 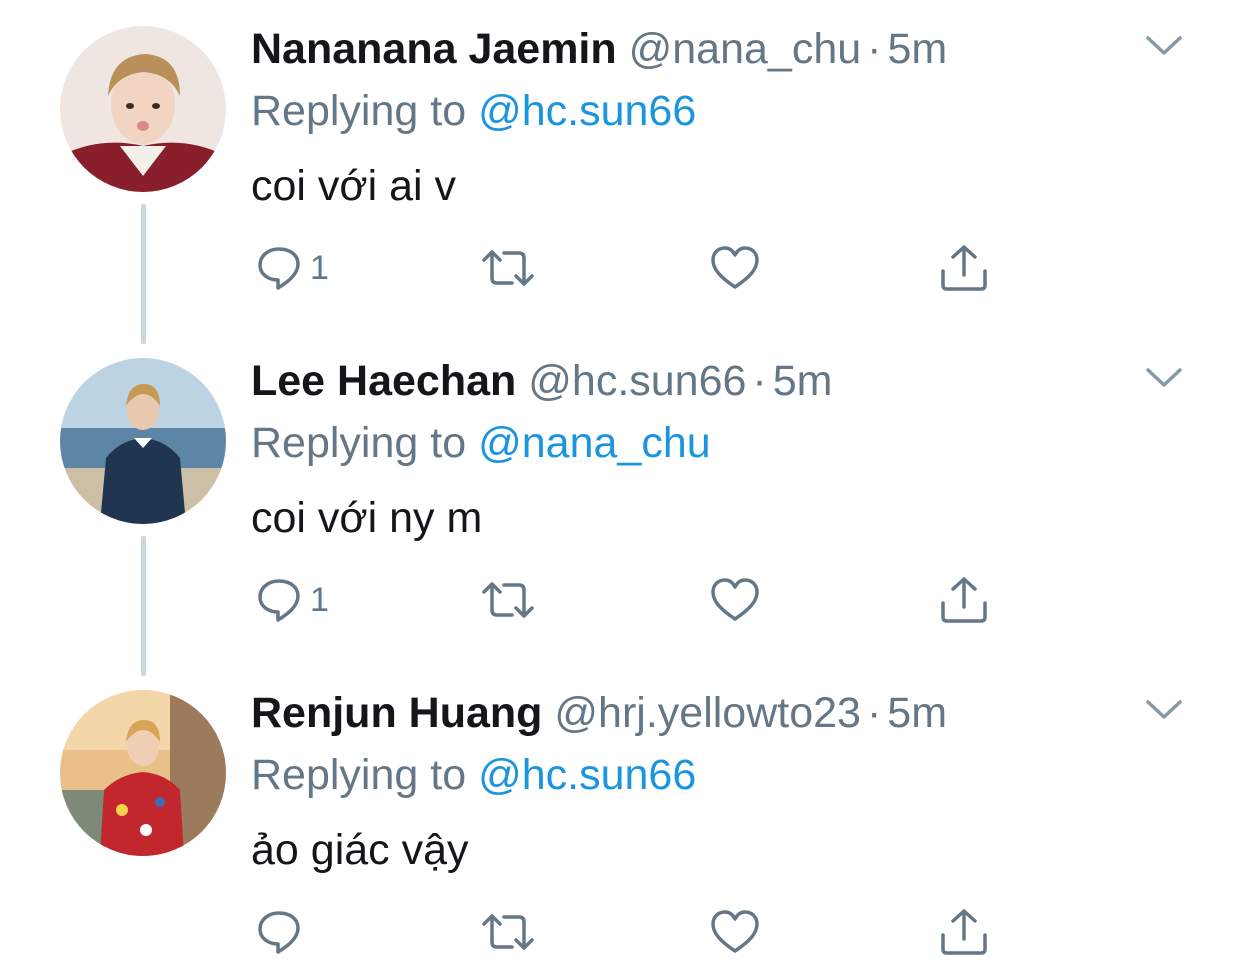 I want to click on replying-to: Replying to @nana_chu, so click(x=481, y=443).